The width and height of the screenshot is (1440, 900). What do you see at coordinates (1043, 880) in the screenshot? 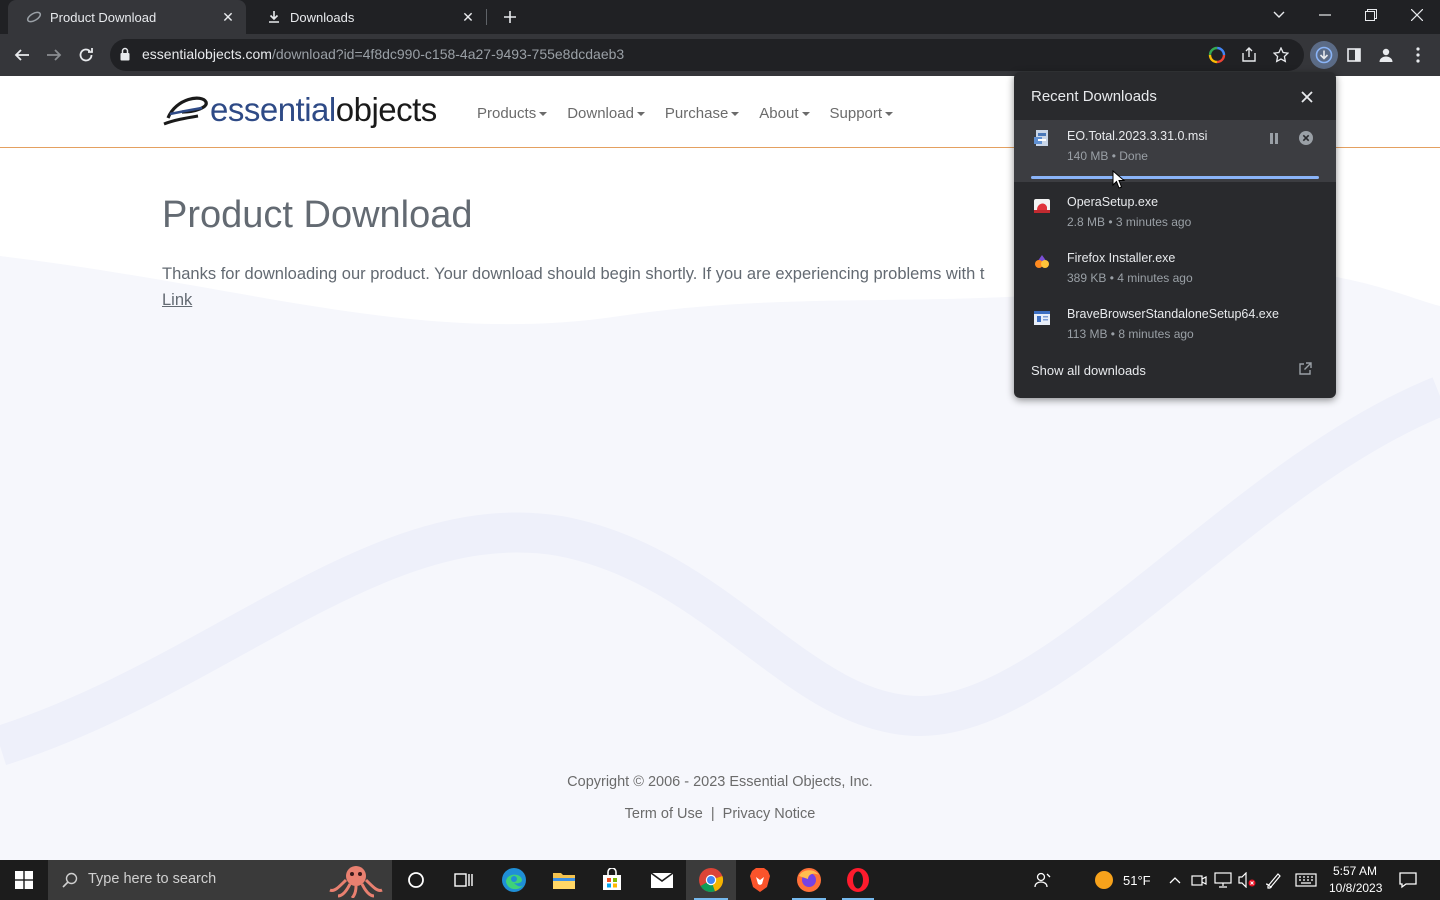
I see `people-icon` at bounding box center [1043, 880].